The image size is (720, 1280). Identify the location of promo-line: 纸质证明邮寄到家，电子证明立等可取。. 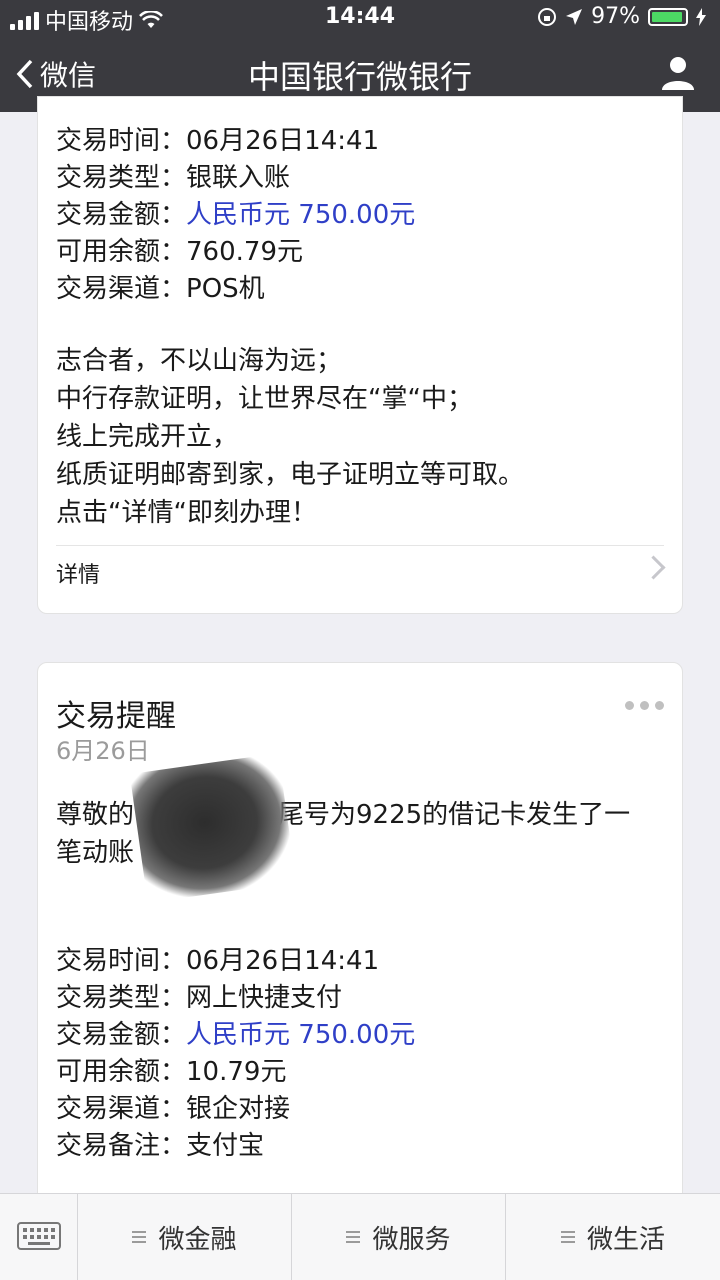
(290, 475).